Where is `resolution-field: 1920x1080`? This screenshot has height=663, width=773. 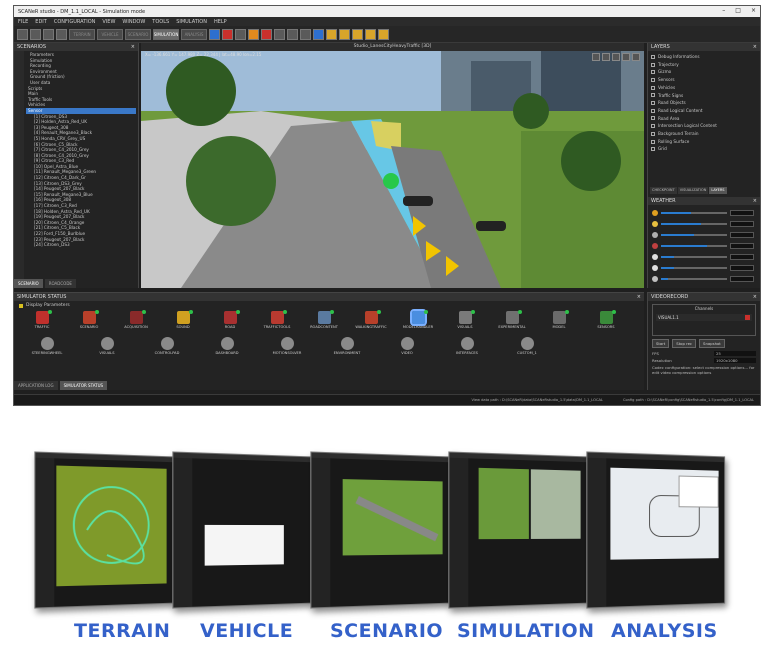
resolution-field: 1920x1080 is located at coordinates (735, 360).